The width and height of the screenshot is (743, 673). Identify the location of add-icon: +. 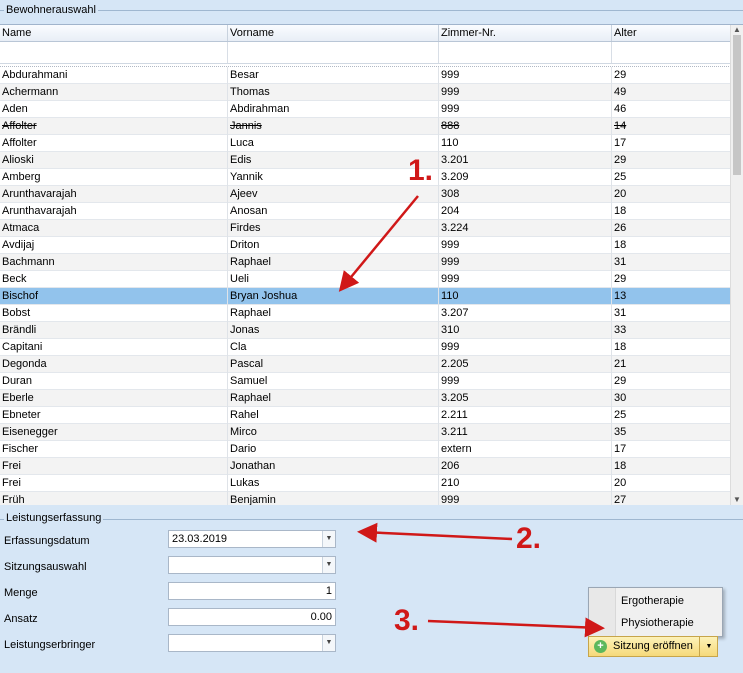
(600, 646).